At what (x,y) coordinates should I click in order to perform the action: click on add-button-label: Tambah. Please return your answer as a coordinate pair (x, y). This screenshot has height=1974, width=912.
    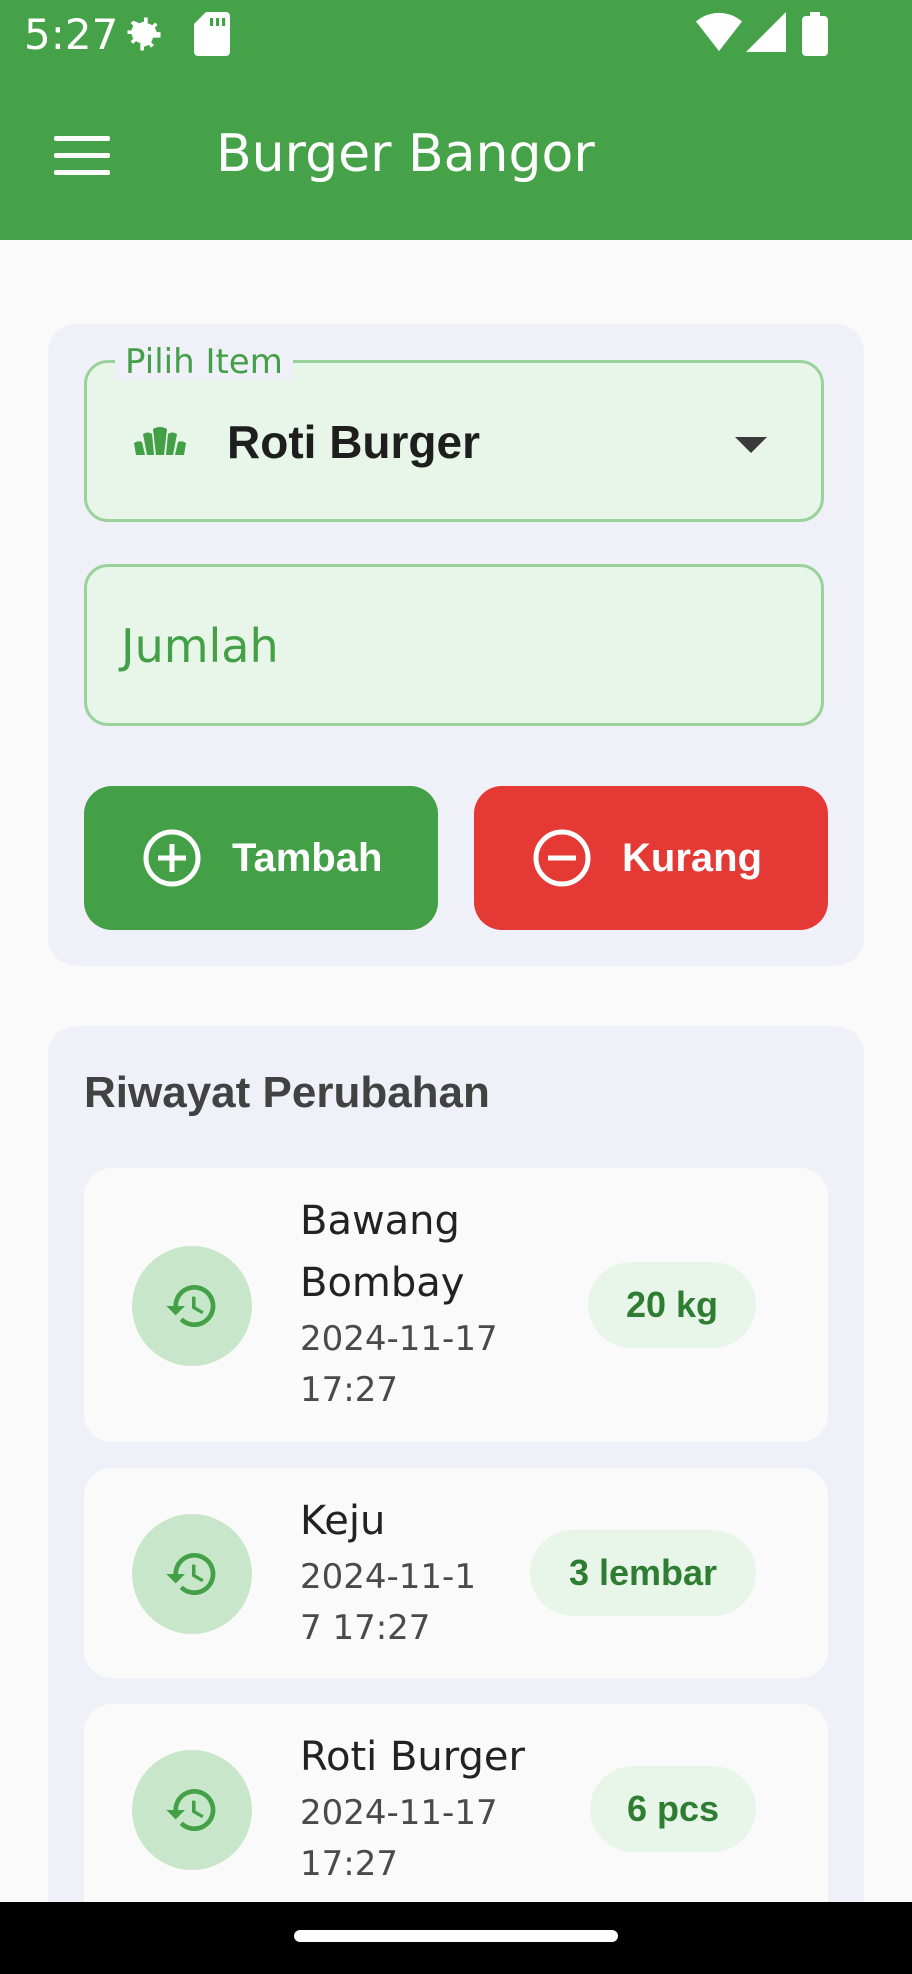
    Looking at the image, I should click on (307, 858).